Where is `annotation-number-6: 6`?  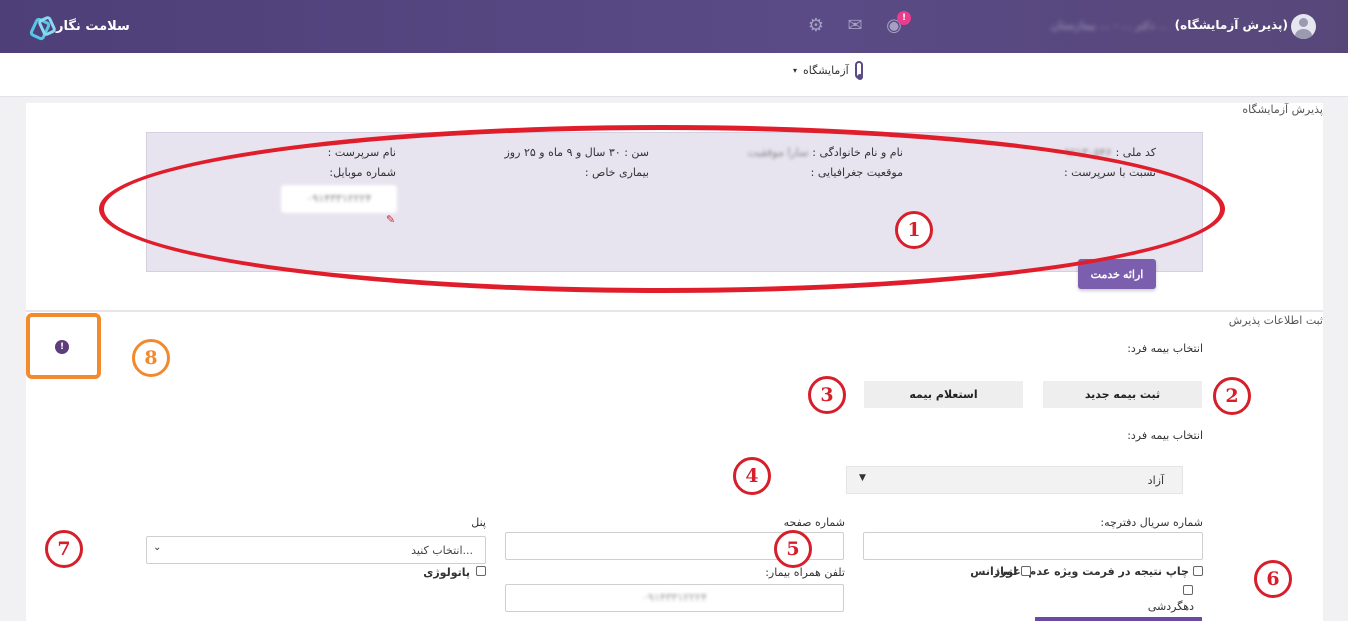 annotation-number-6: 6 is located at coordinates (1273, 579).